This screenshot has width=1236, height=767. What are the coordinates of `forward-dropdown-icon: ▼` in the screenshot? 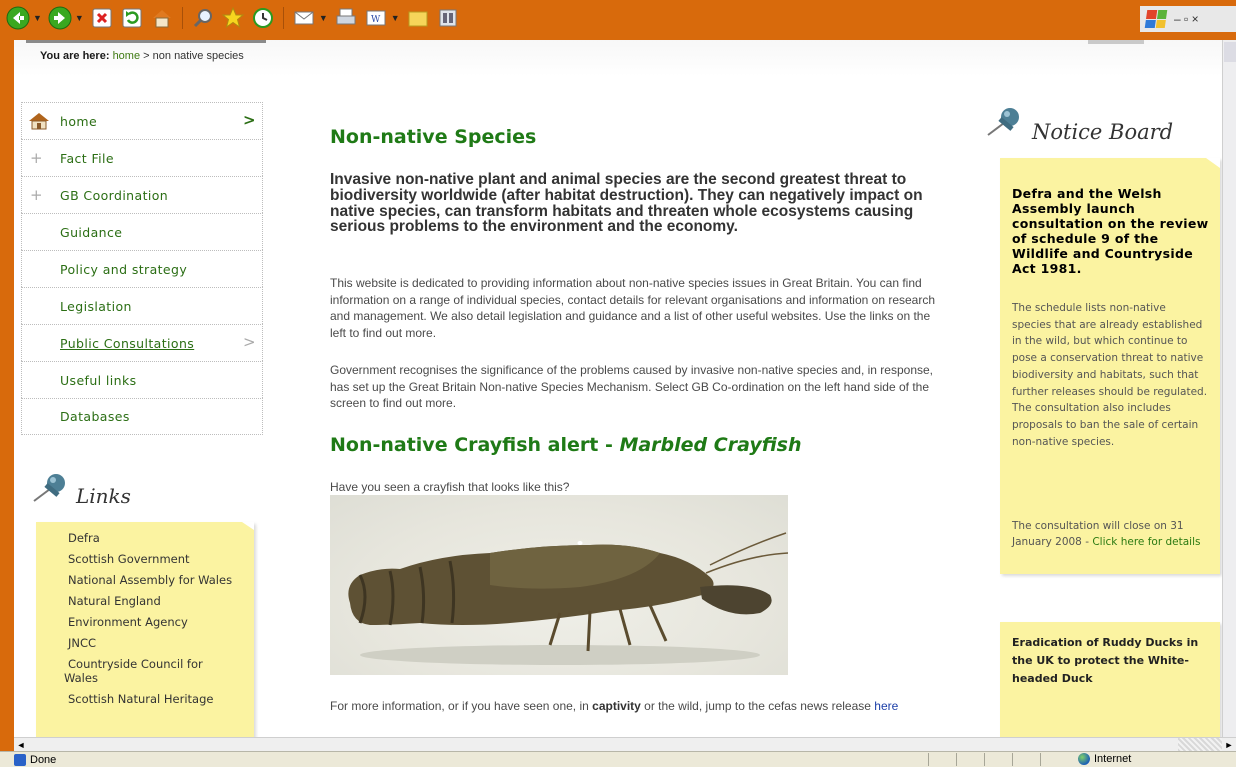 It's located at (79, 18).